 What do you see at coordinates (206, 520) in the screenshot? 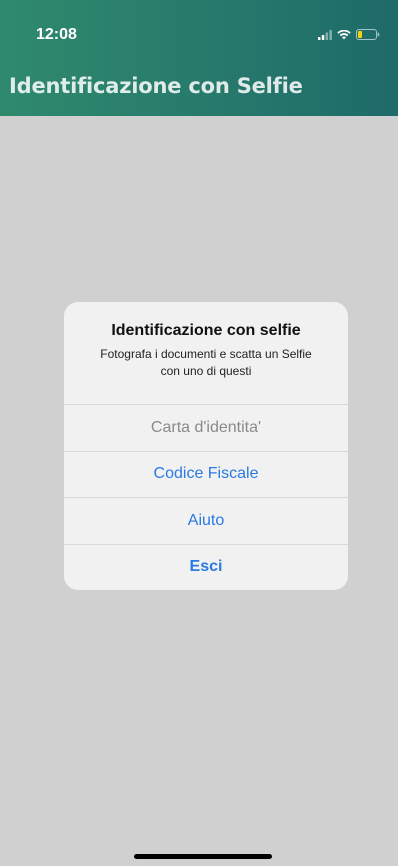
I see `aiuto-button: Aiuto` at bounding box center [206, 520].